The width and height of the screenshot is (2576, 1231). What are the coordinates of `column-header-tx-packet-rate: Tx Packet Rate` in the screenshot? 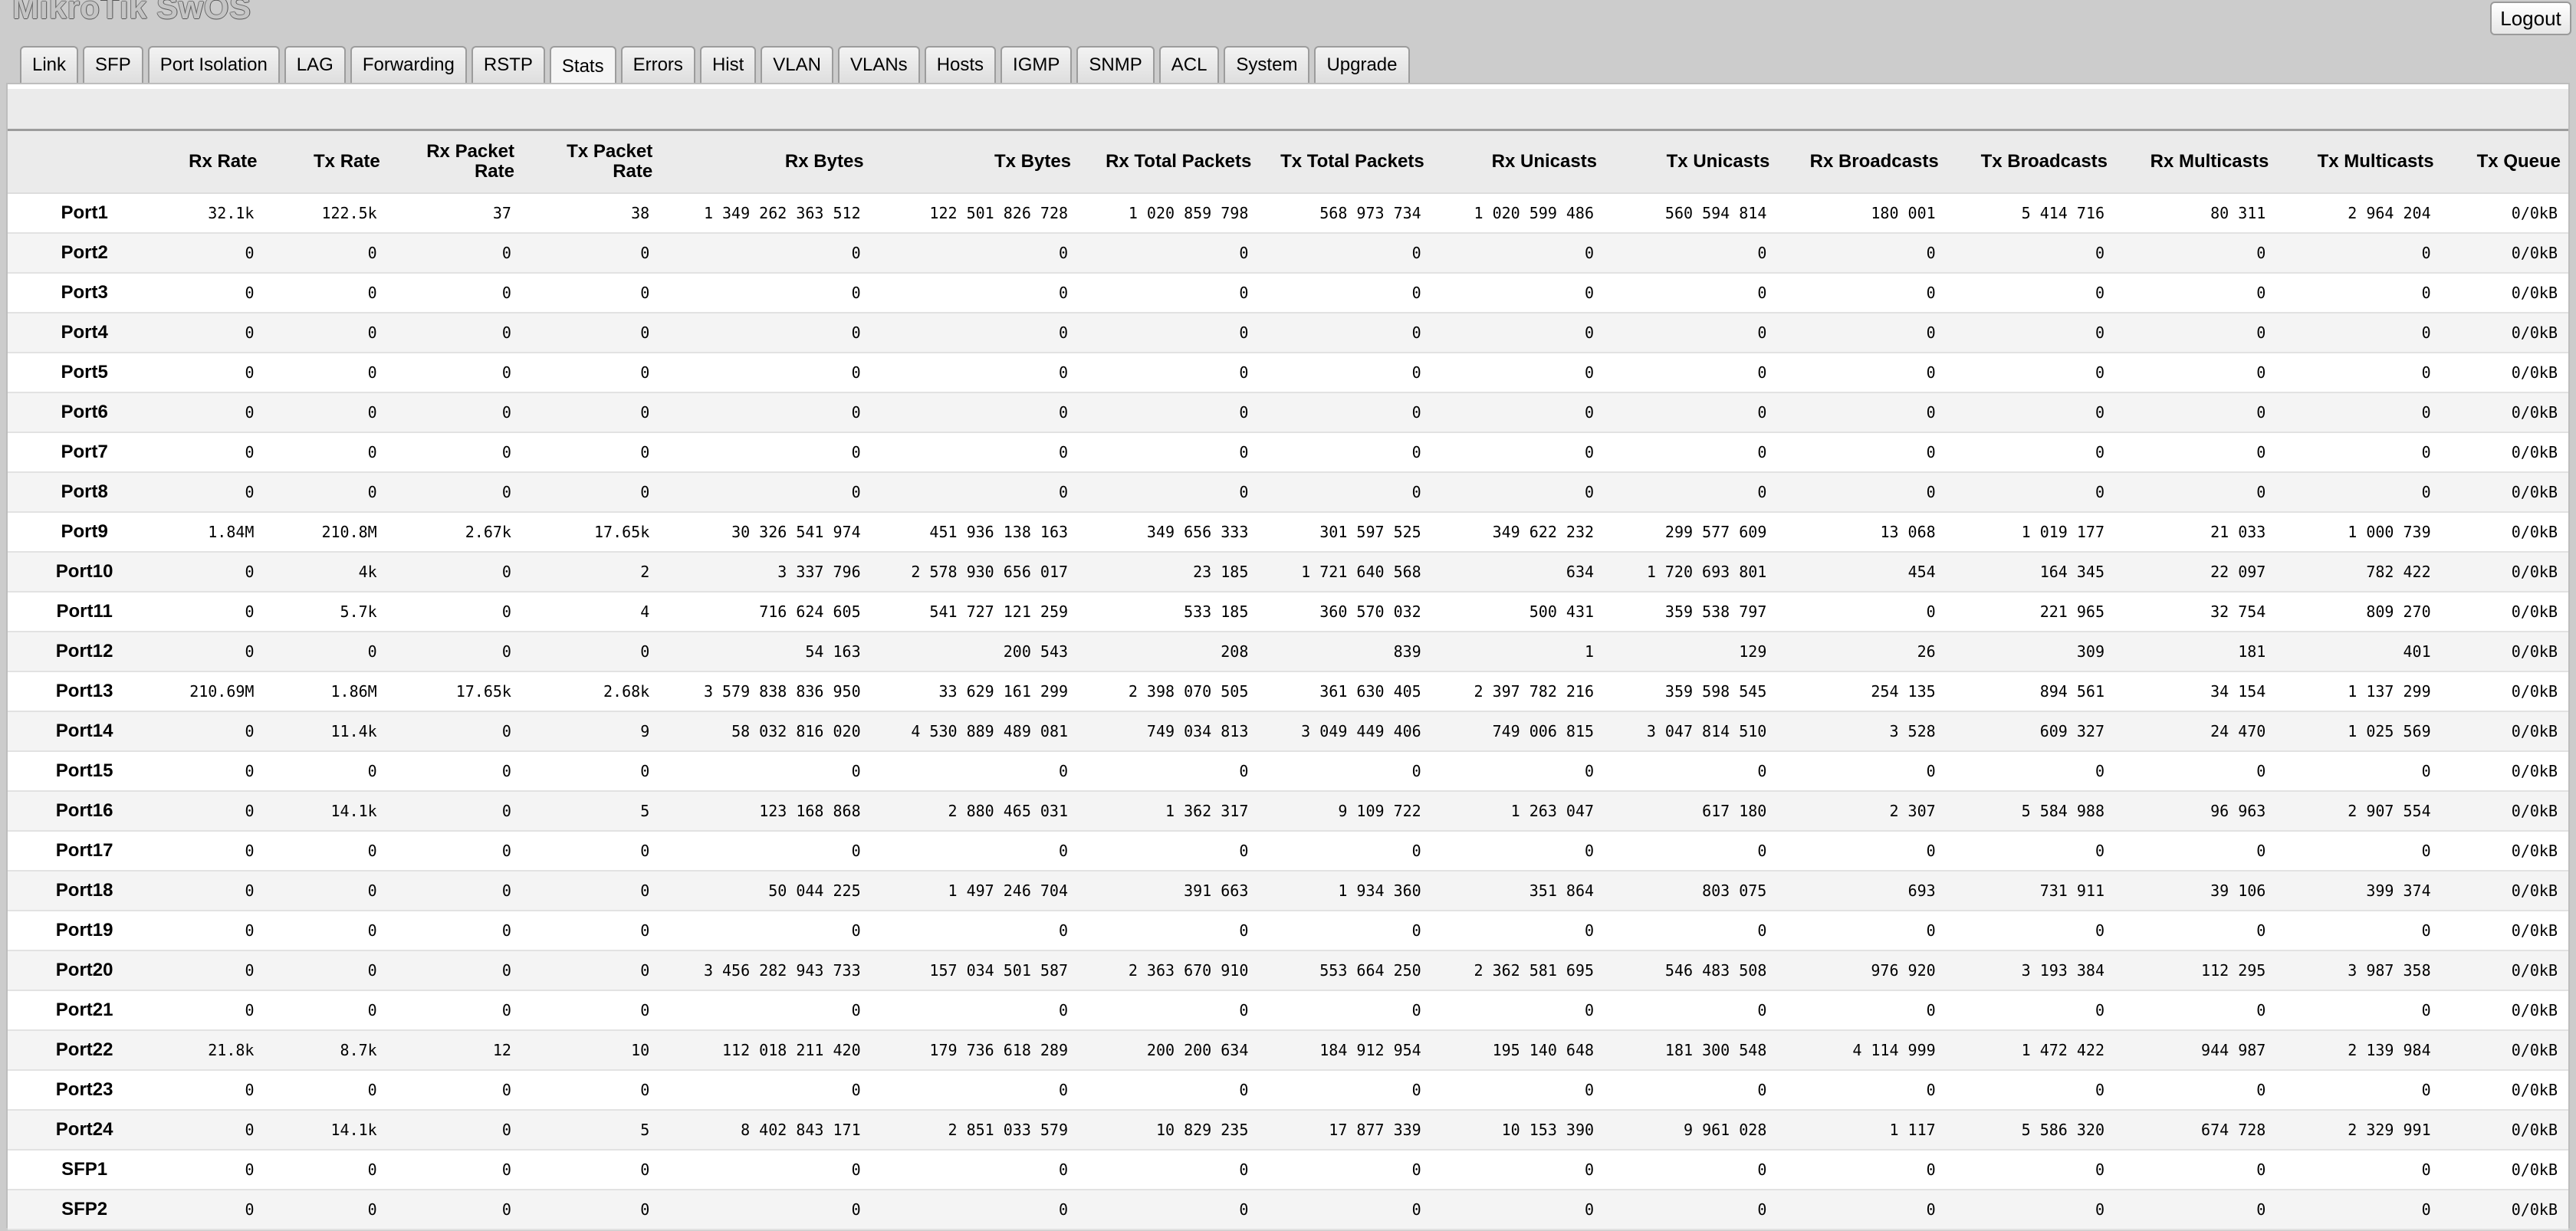 It's located at (591, 162).